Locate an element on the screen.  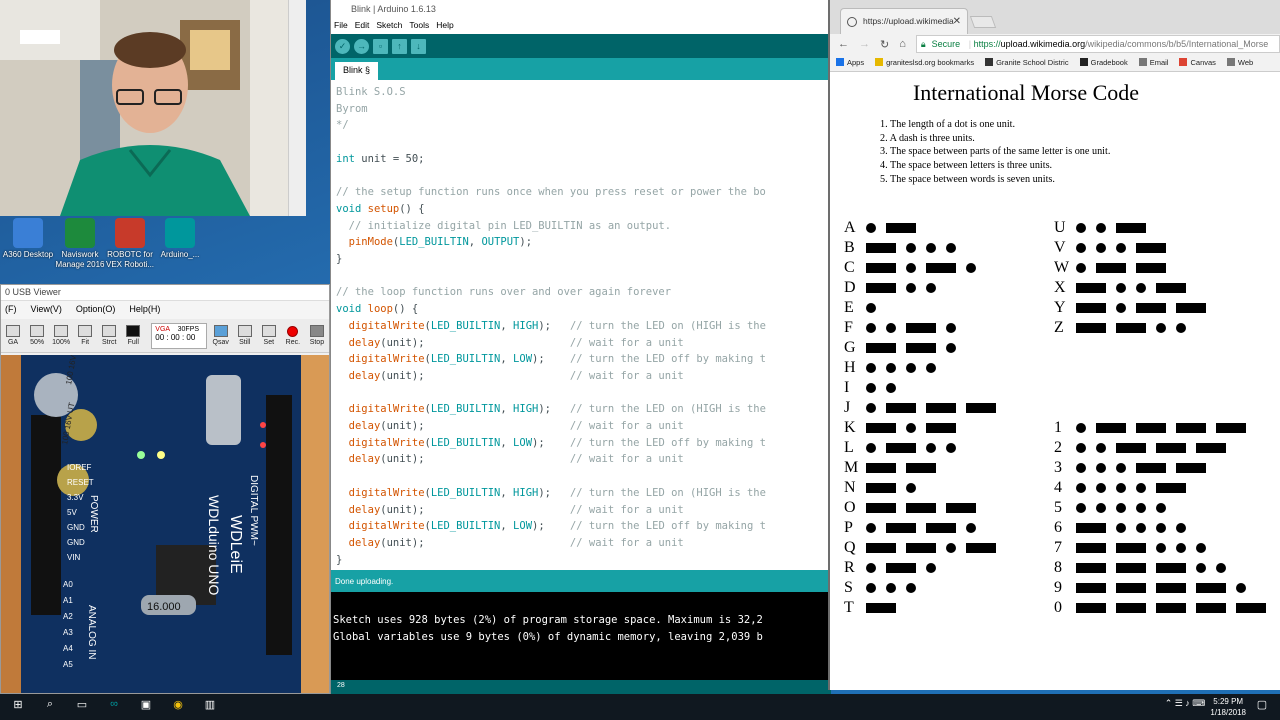
quicksave-button: Qsav is located at coordinates (221, 335).